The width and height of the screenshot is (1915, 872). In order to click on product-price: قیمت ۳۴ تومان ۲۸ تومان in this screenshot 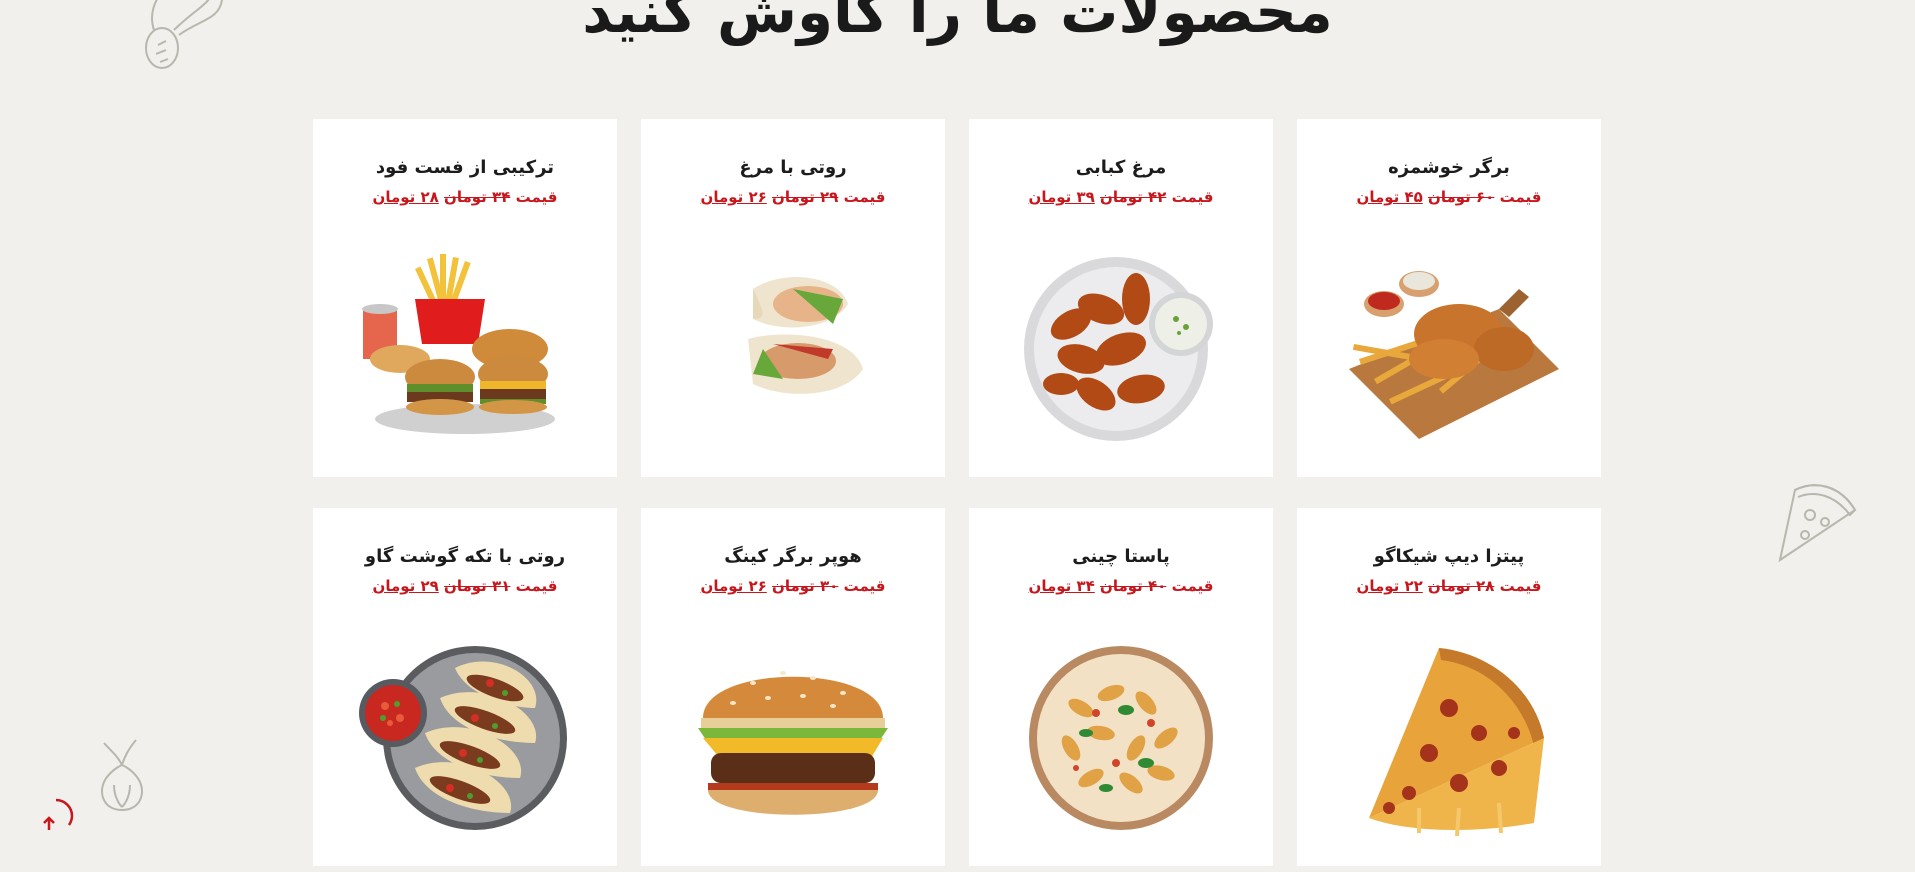, I will do `click(465, 197)`.